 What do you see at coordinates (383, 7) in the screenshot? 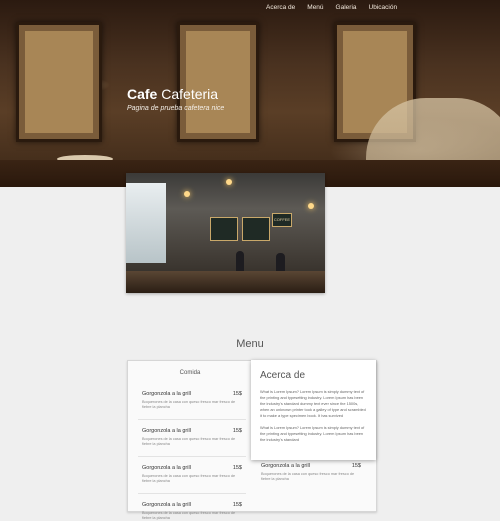
I see `nav-link-ubicacion: Ubicación` at bounding box center [383, 7].